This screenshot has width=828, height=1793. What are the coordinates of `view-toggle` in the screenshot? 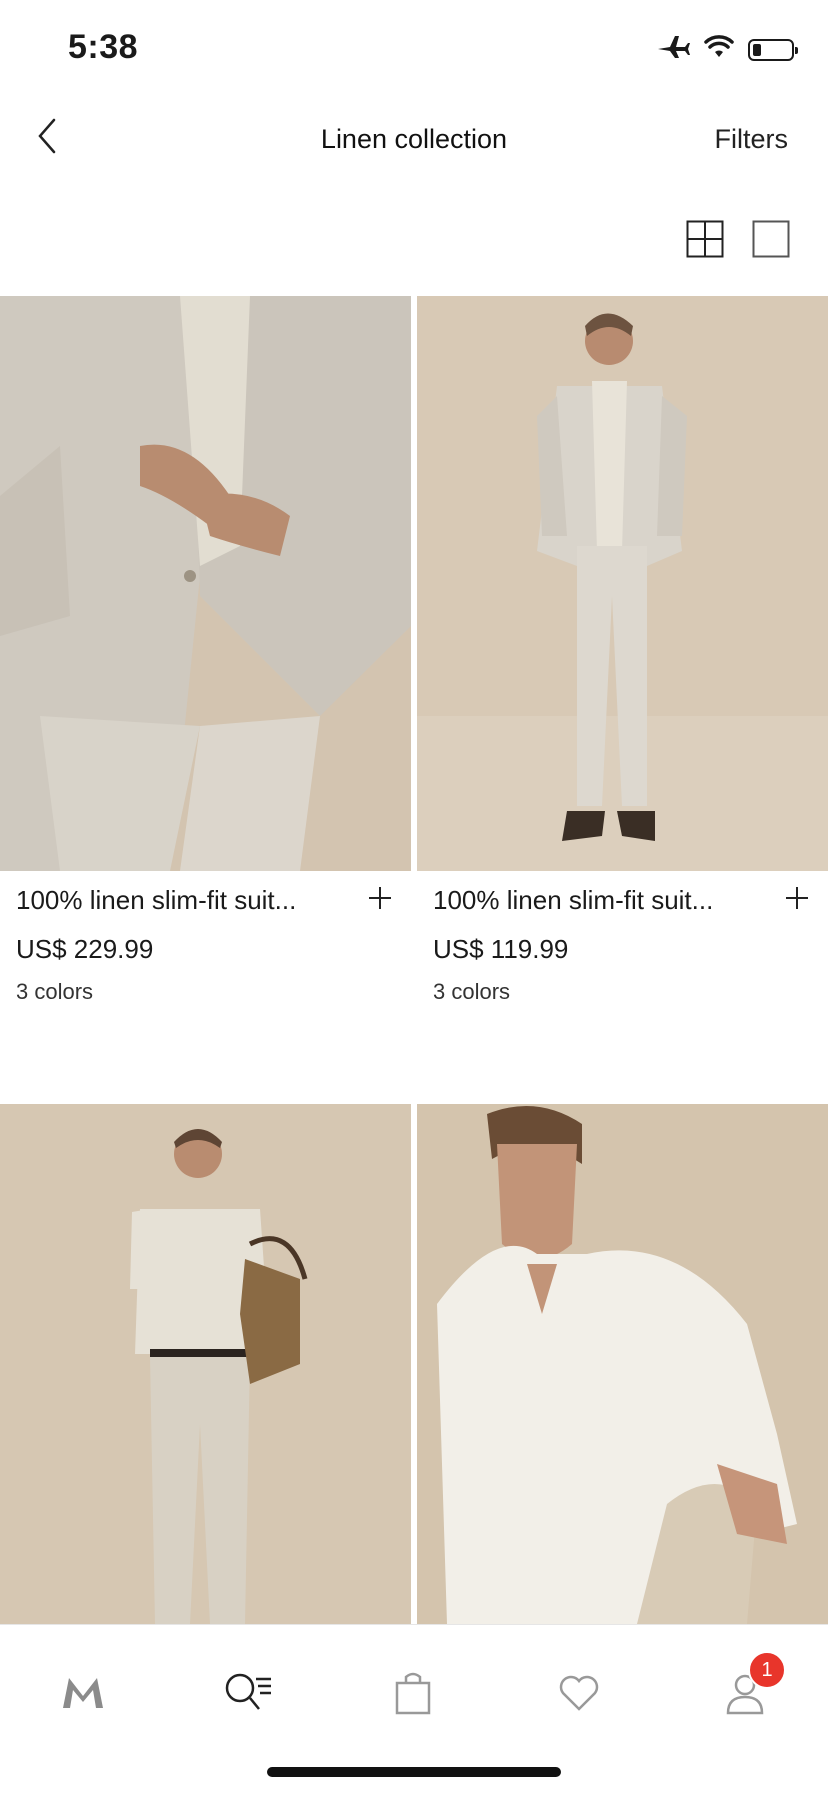 It's located at (738, 239).